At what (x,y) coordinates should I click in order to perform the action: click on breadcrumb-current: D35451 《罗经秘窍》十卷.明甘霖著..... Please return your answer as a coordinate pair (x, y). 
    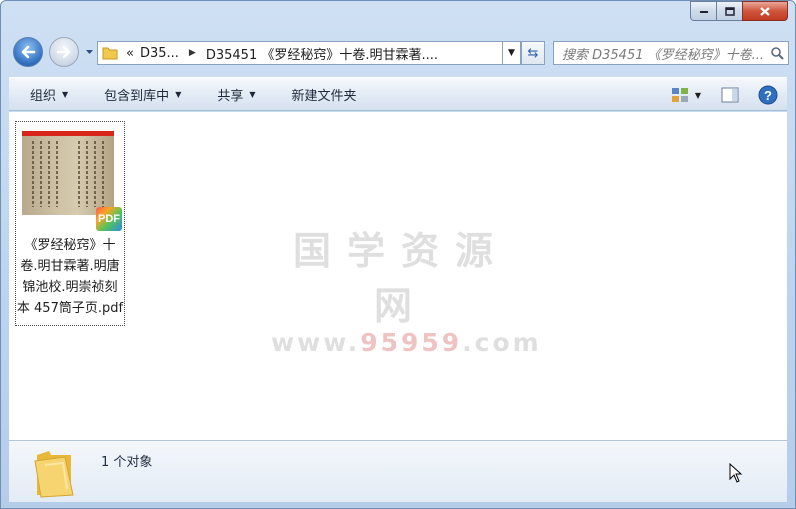
    Looking at the image, I should click on (322, 53).